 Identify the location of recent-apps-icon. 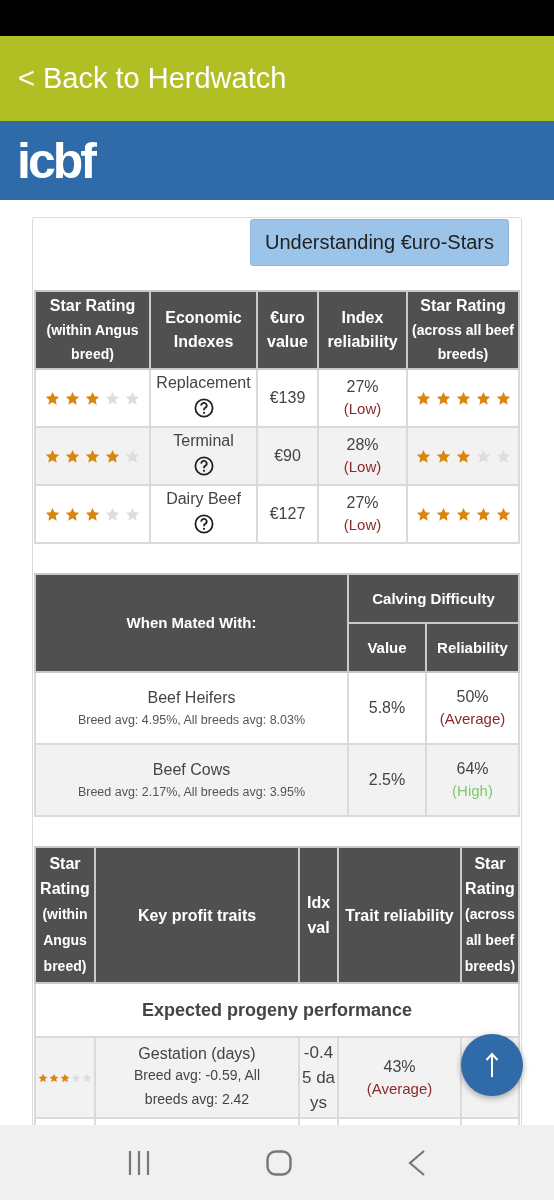
(139, 1162).